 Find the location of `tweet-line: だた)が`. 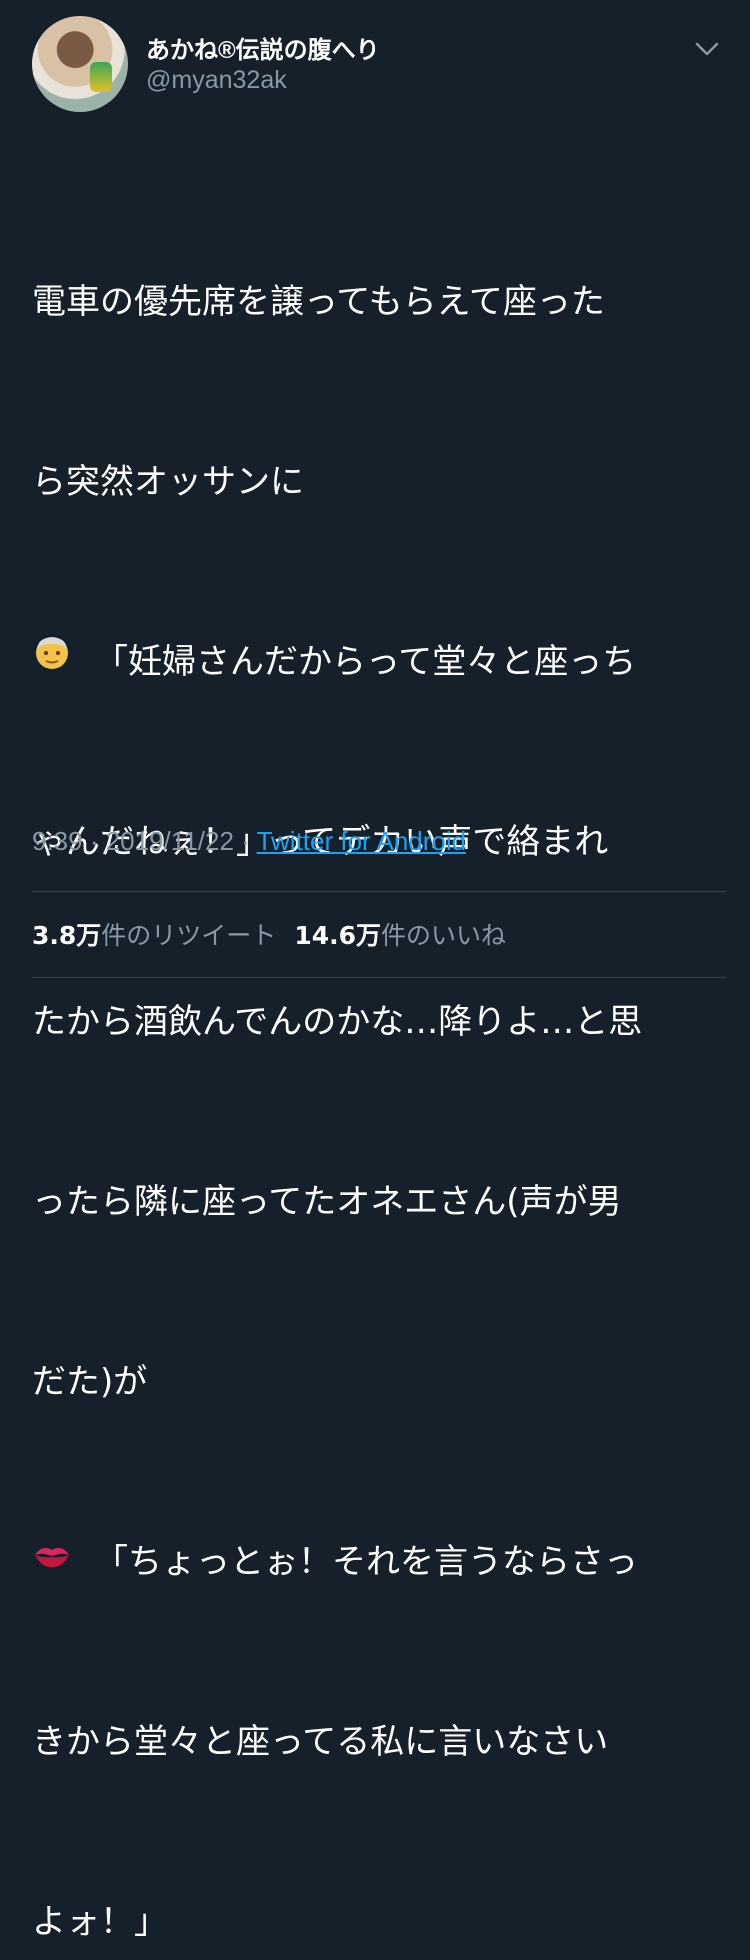

tweet-line: だた)が is located at coordinates (90, 1382).